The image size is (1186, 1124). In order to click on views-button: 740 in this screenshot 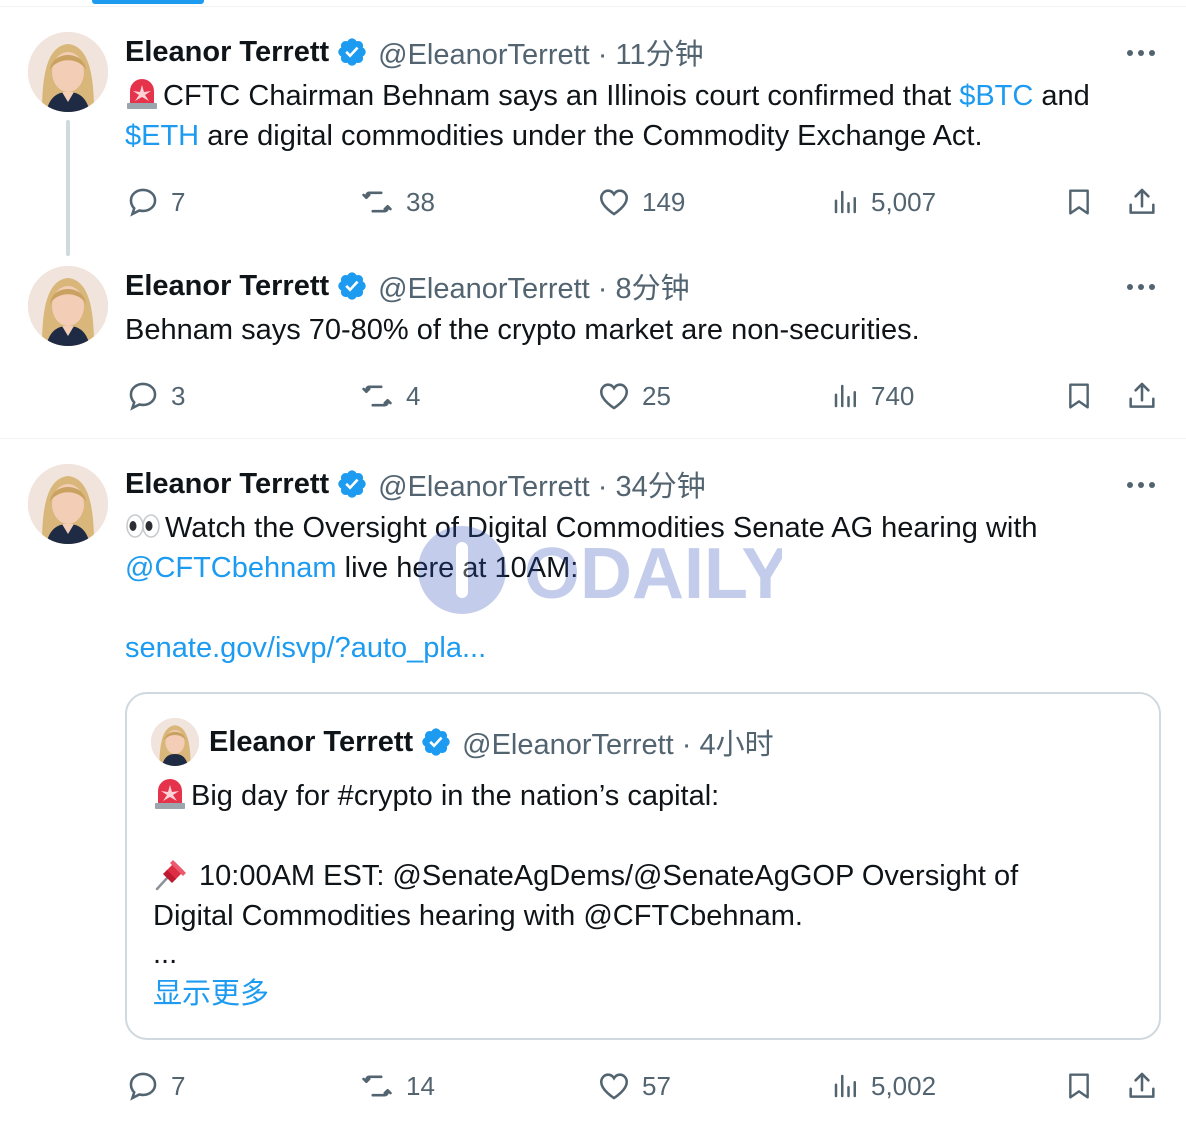, I will do `click(872, 396)`.